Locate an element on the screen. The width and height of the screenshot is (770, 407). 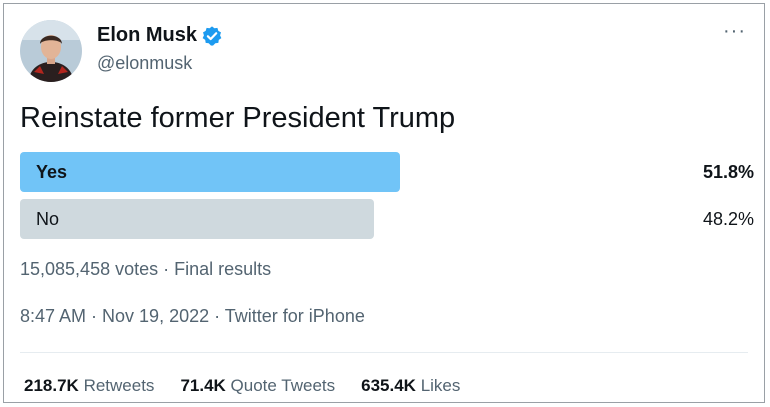
retweets-label: Retweets is located at coordinates (119, 385).